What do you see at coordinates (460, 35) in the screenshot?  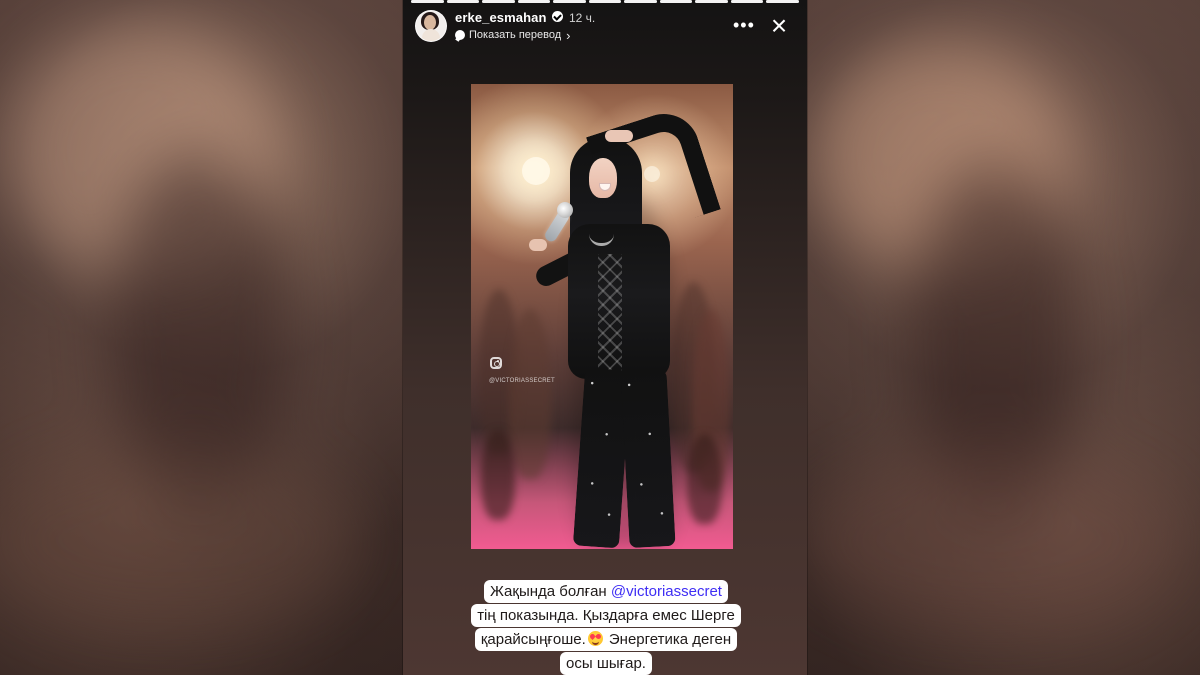 I see `translate-icon` at bounding box center [460, 35].